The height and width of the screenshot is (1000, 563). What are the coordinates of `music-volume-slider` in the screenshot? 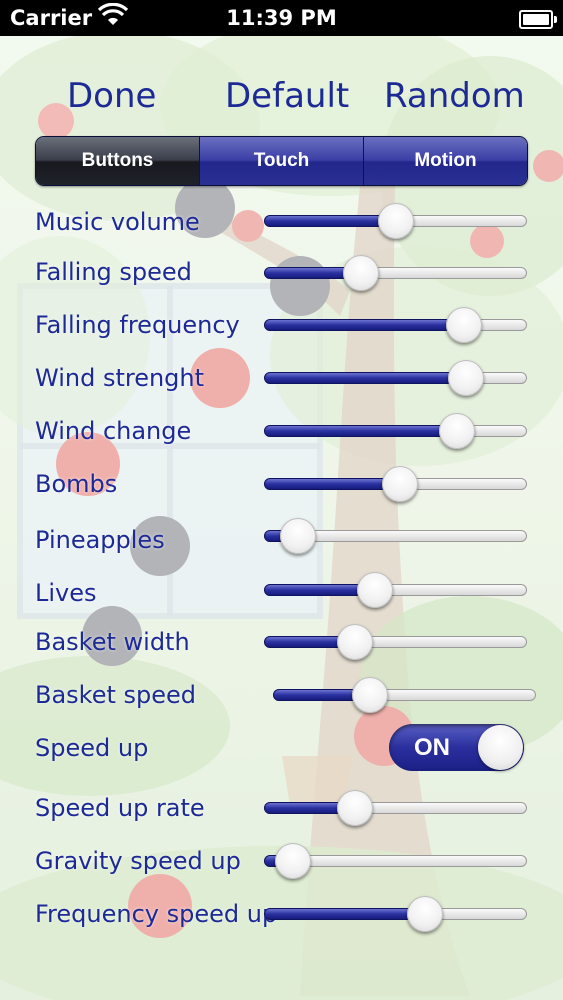 It's located at (395, 221).